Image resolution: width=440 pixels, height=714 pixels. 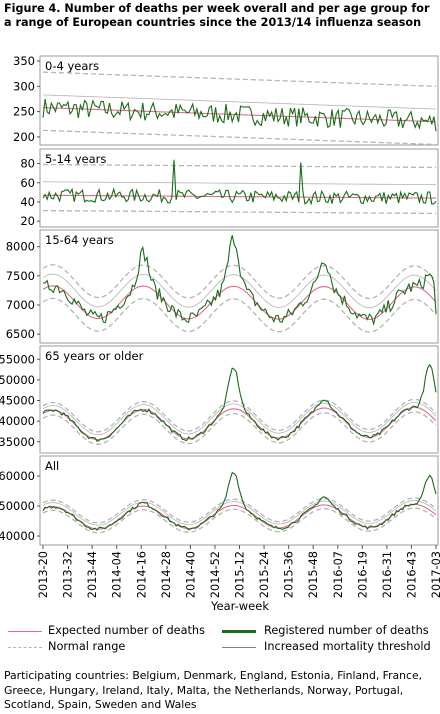 I want to click on x-axis-label: Year-week, so click(x=239, y=606).